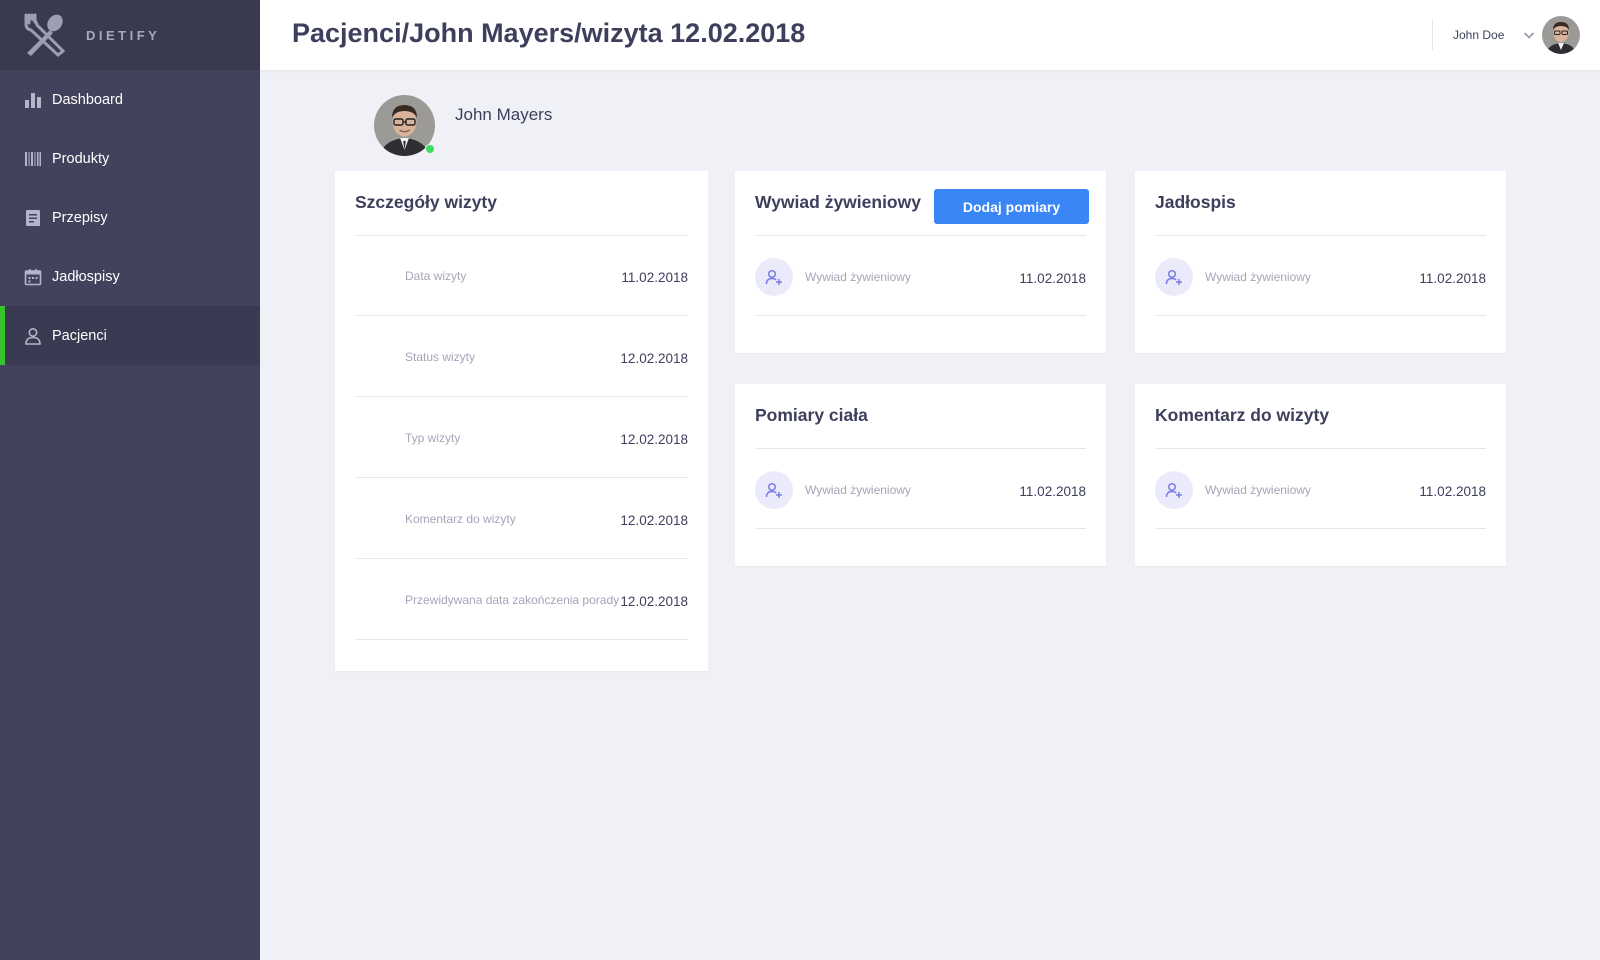 The width and height of the screenshot is (1600, 960). Describe the element at coordinates (130, 158) in the screenshot. I see `sidebar-item-produkty: Produkty` at that location.